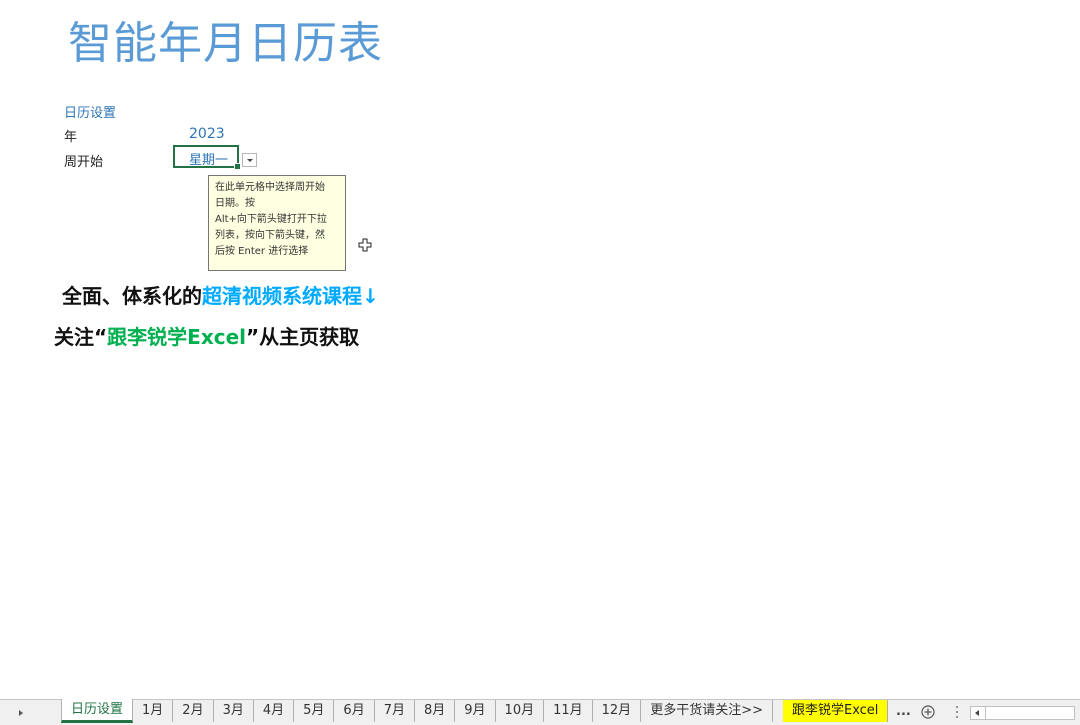 This screenshot has height=725, width=1080. I want to click on year-label: 年, so click(71, 137).